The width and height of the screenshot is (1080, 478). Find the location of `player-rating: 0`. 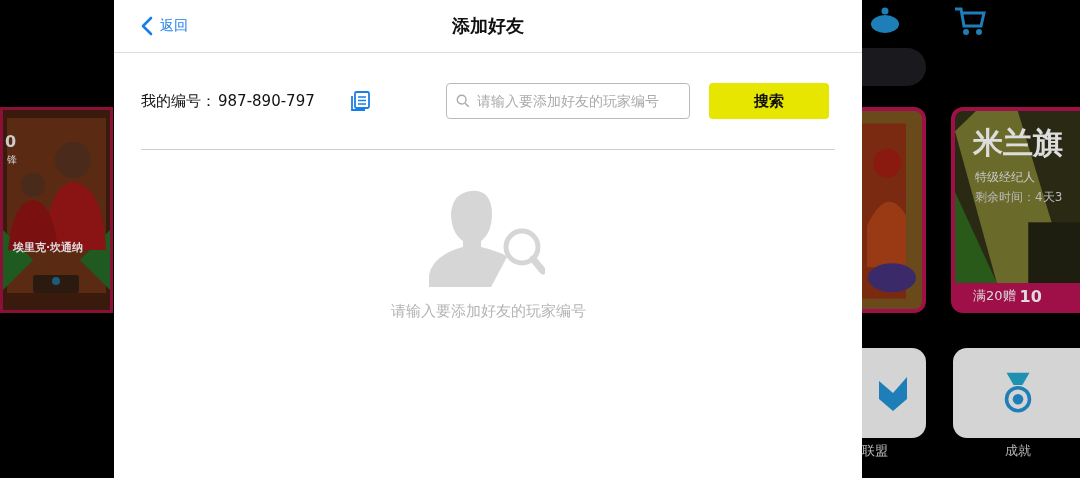

player-rating: 0 is located at coordinates (11, 141).